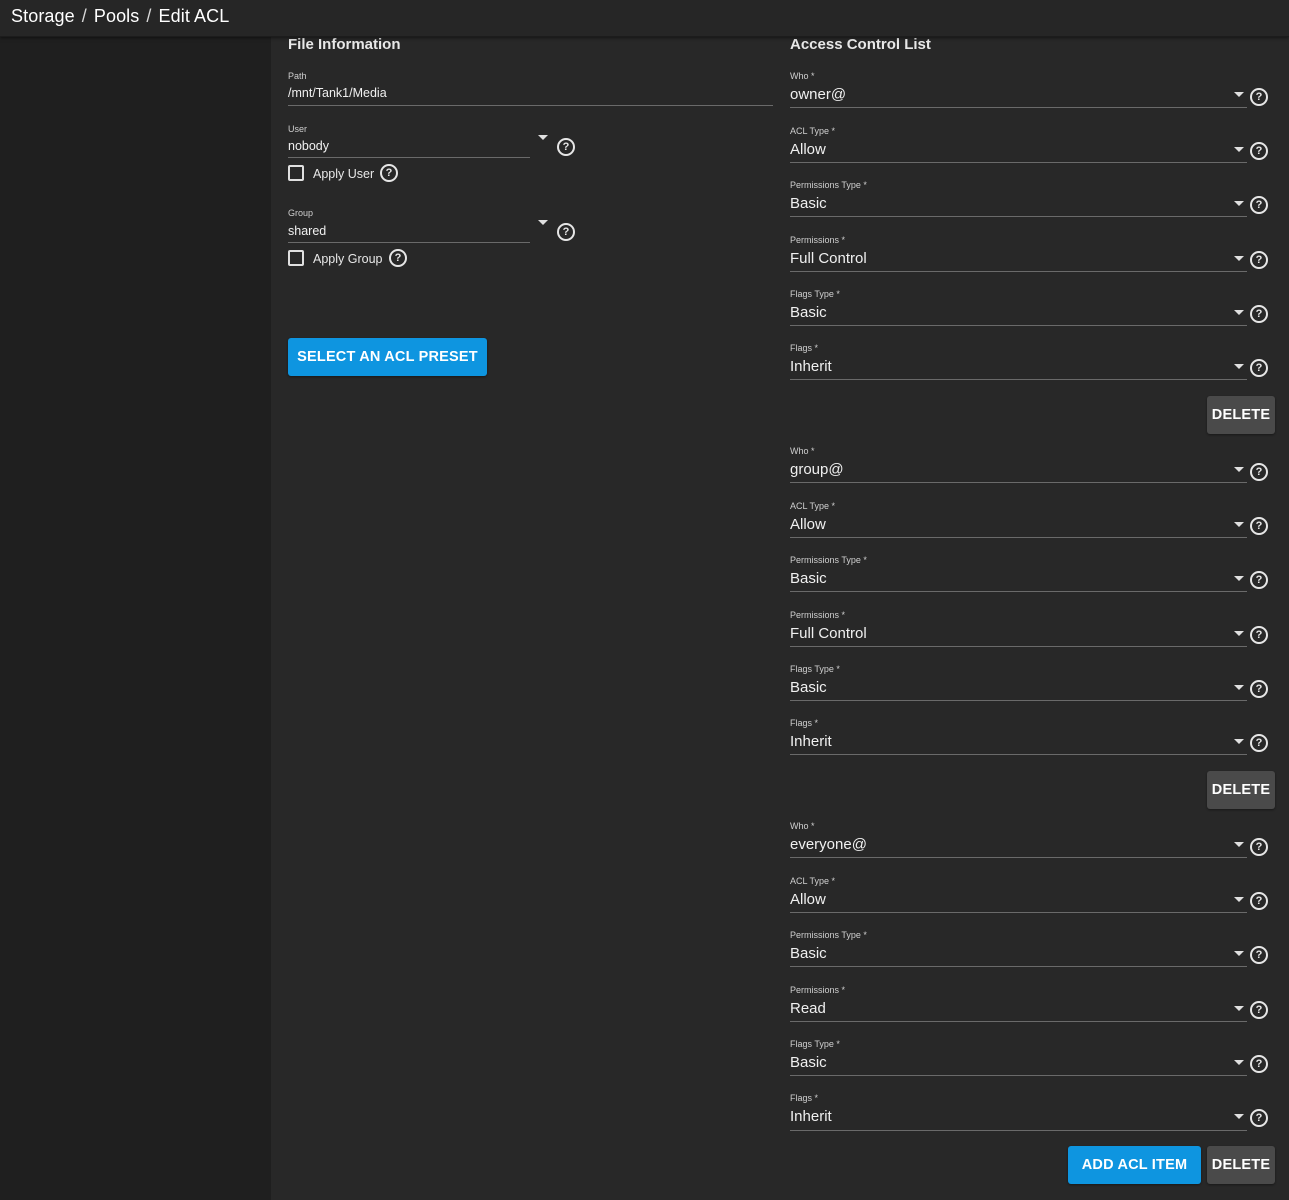 Image resolution: width=1289 pixels, height=1200 pixels. What do you see at coordinates (818, 990) in the screenshot?
I see `permissions-label: Permissions *` at bounding box center [818, 990].